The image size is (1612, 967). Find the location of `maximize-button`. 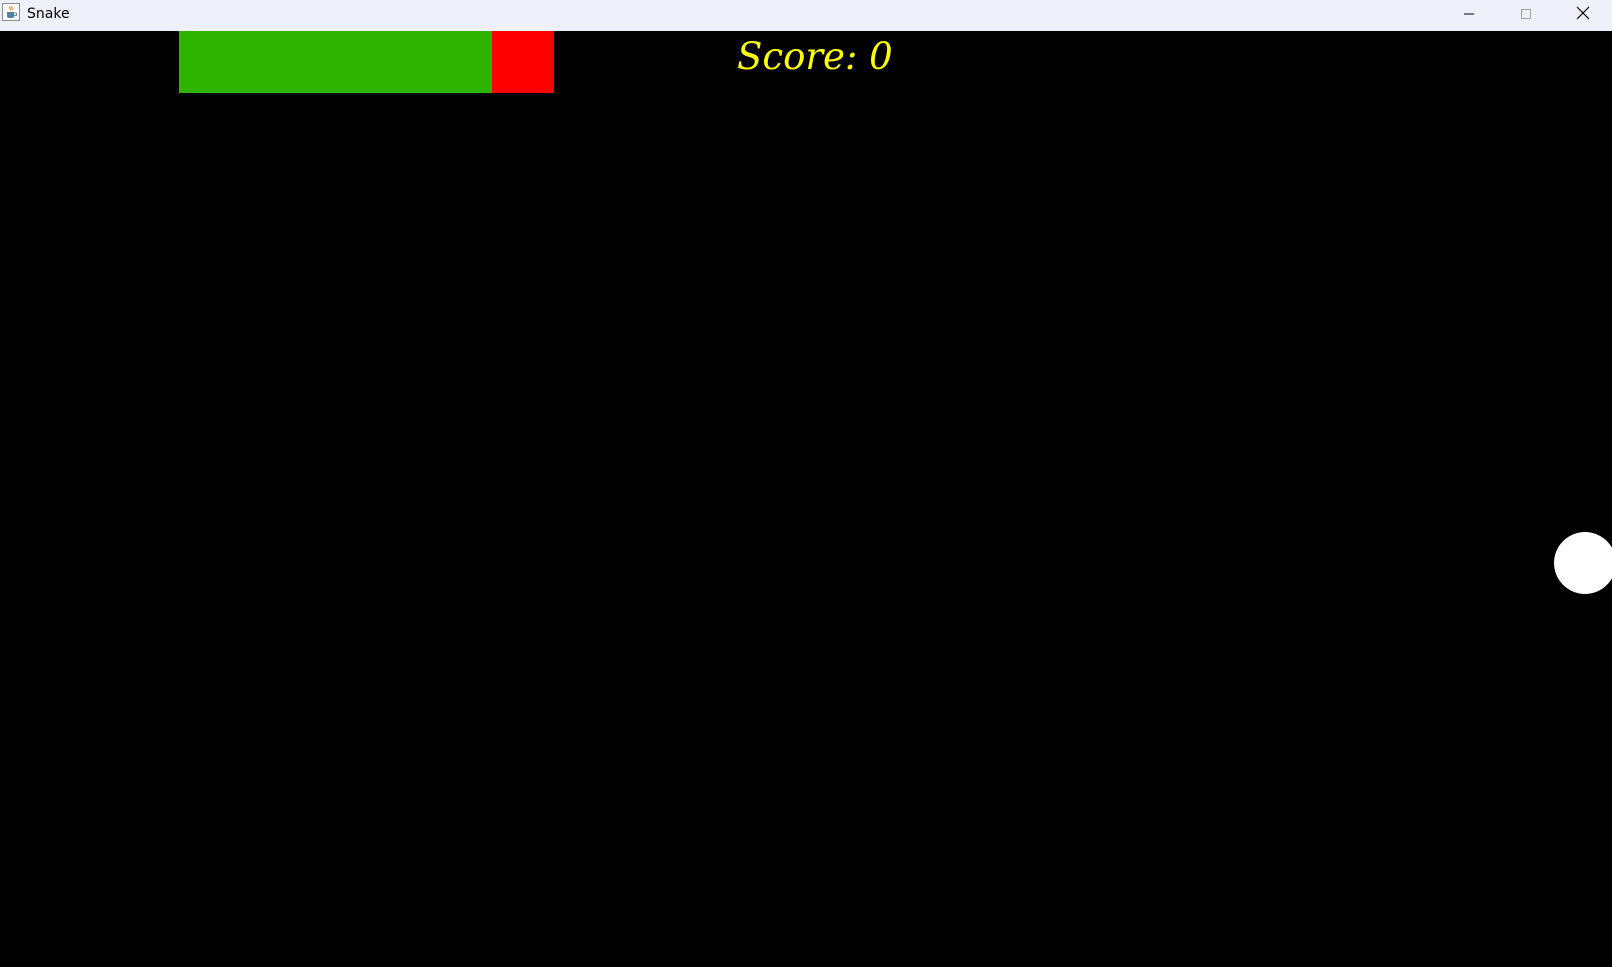

maximize-button is located at coordinates (1526, 14).